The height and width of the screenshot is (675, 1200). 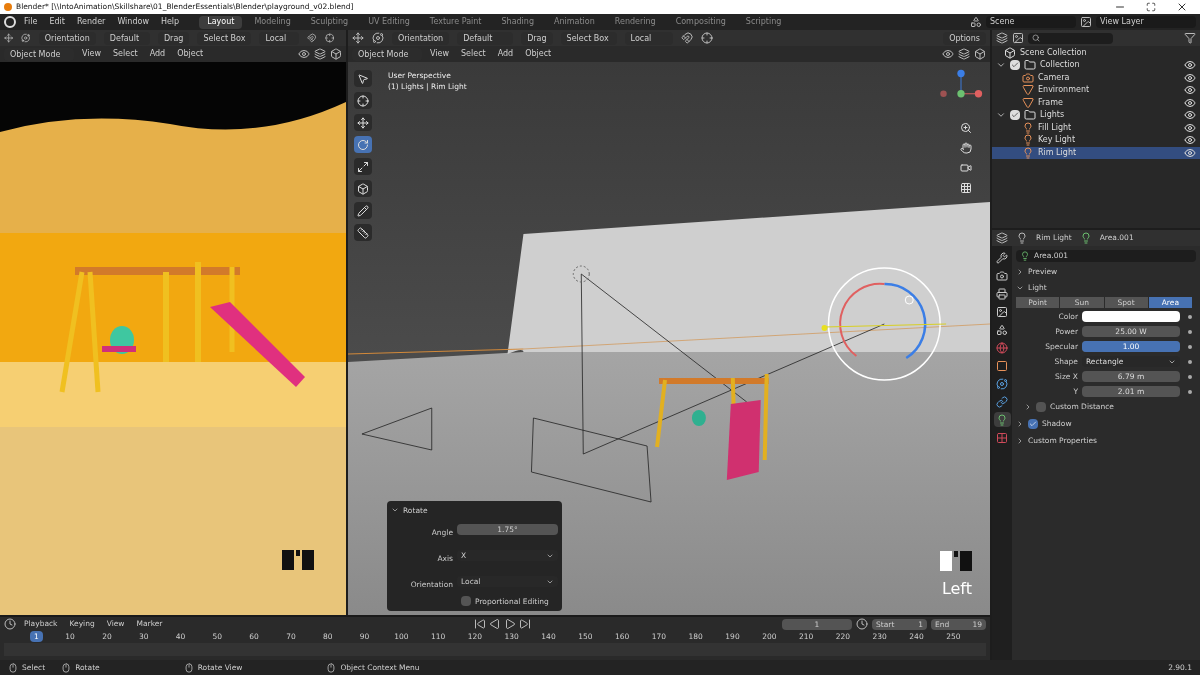 What do you see at coordinates (1096, 127) in the screenshot?
I see `outliner-row: Fill Light` at bounding box center [1096, 127].